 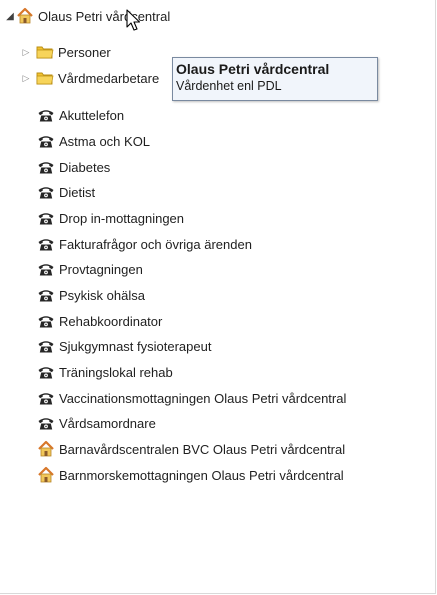 What do you see at coordinates (105, 141) in the screenshot?
I see `tree-node-label: Astma och KOL` at bounding box center [105, 141].